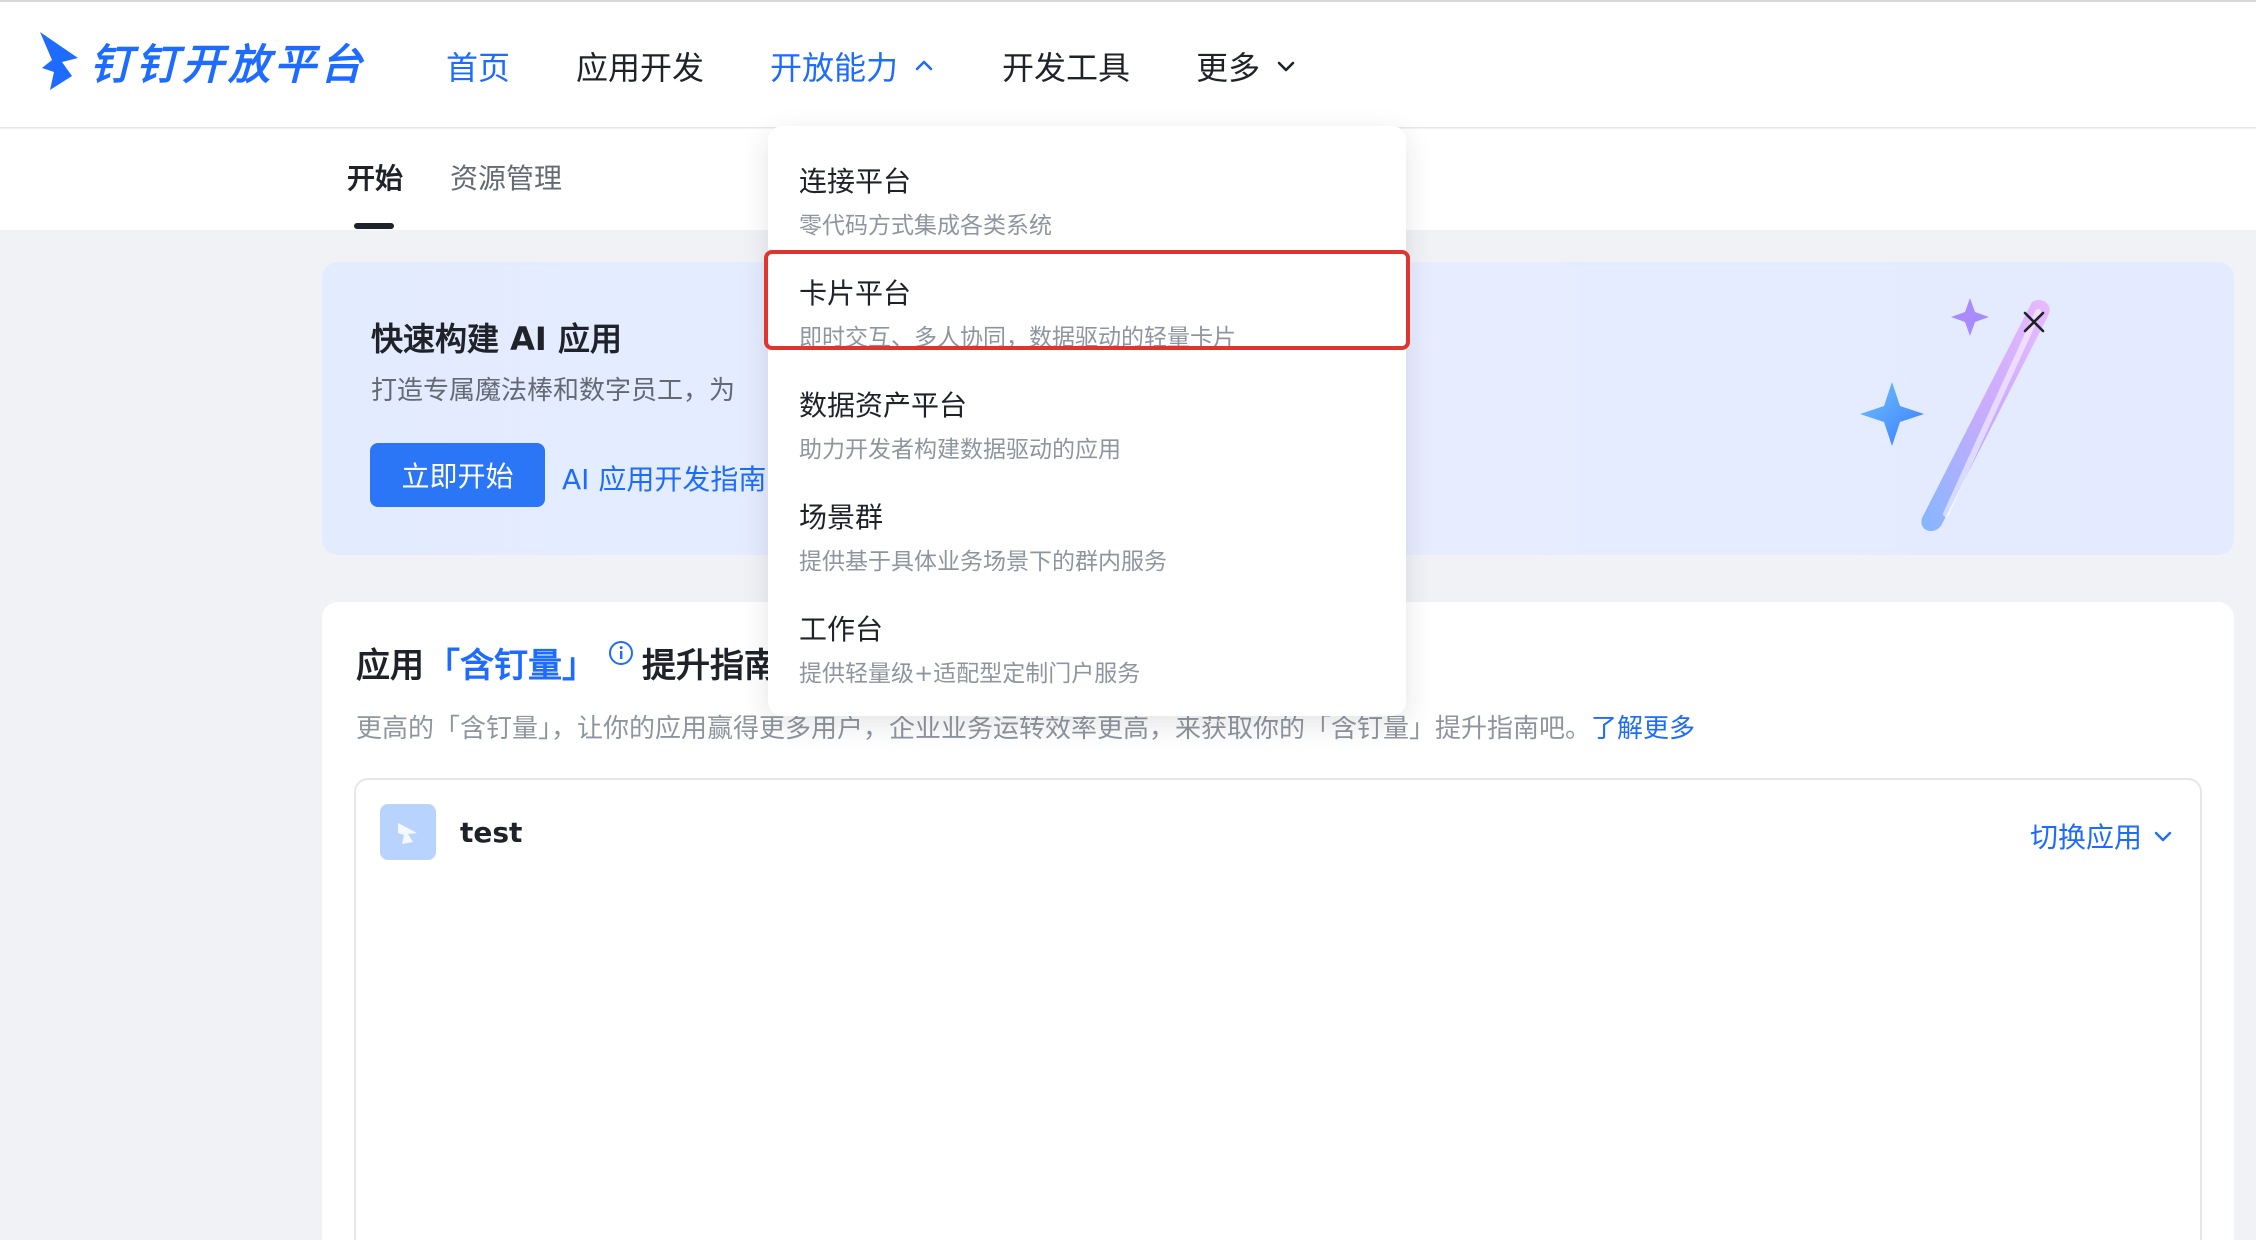 The height and width of the screenshot is (1240, 2256). I want to click on menu-item-title: 工作台, so click(841, 629).